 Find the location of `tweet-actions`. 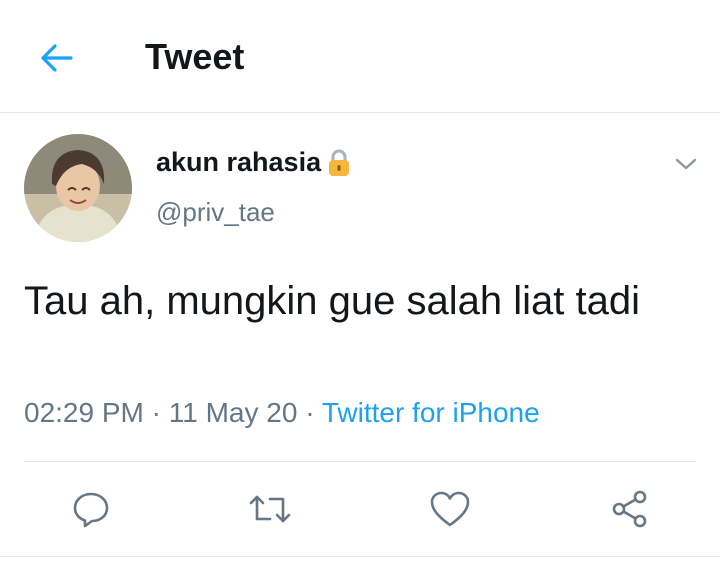

tweet-actions is located at coordinates (360, 509).